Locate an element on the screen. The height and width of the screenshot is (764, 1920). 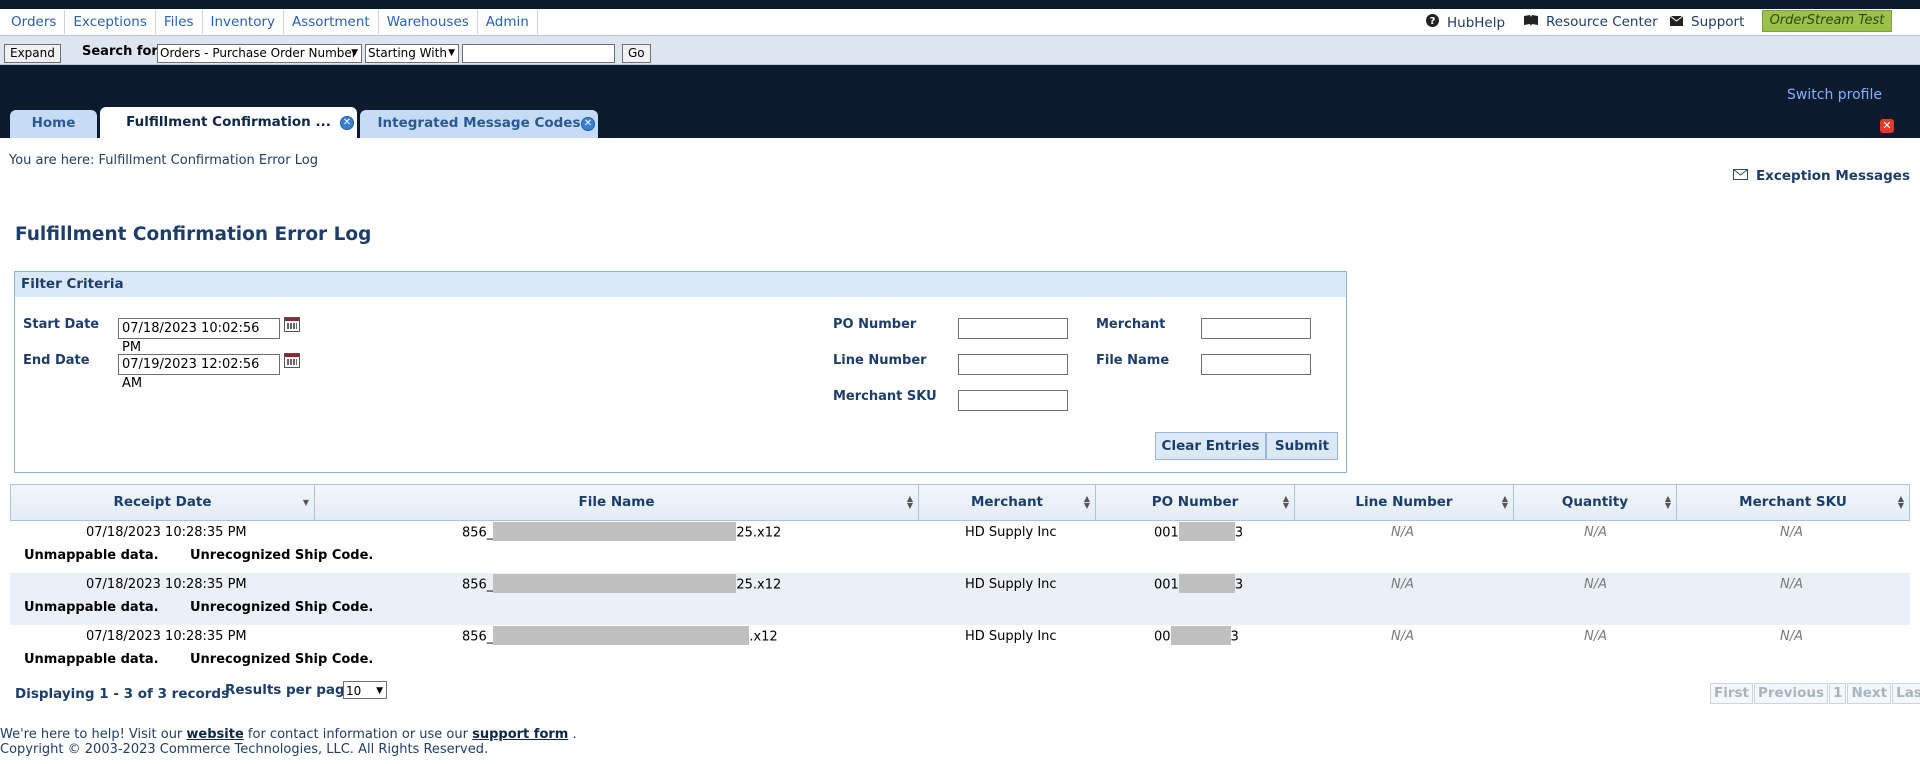
column-po-number: PO Number ▲ ▼ is located at coordinates (1195, 502).